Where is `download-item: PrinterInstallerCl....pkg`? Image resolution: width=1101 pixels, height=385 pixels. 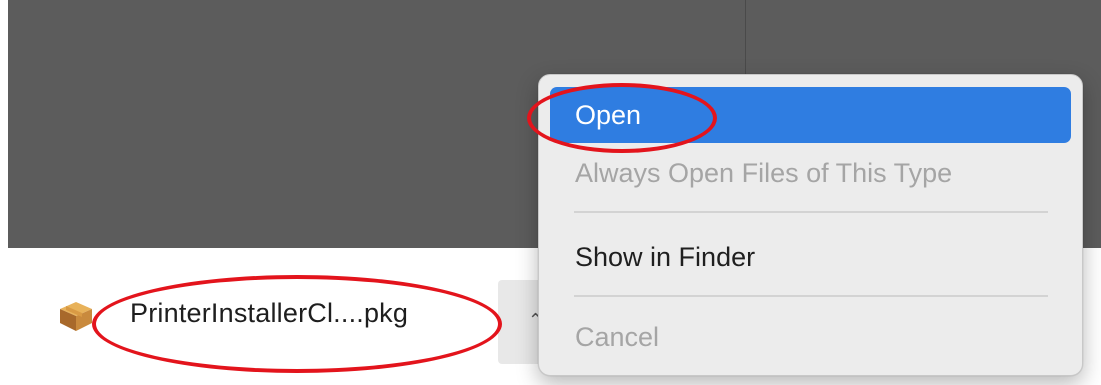
download-item: PrinterInstallerCl....pkg is located at coordinates (275, 316).